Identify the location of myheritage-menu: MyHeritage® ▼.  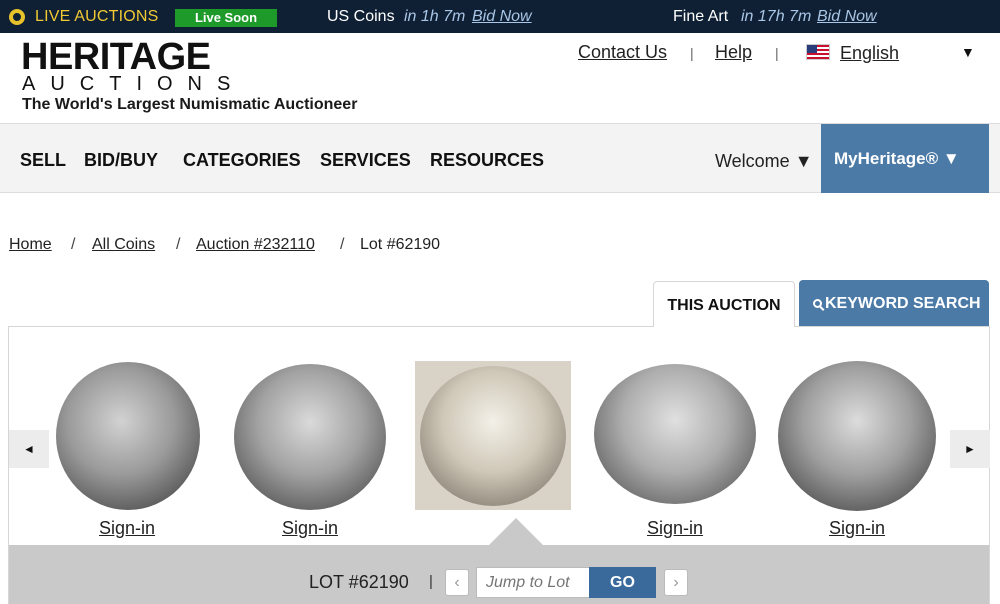
(905, 158).